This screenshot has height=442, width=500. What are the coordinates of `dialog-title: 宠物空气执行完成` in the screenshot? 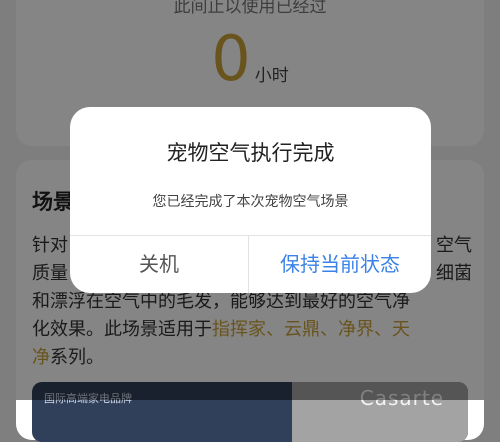 It's located at (250, 153).